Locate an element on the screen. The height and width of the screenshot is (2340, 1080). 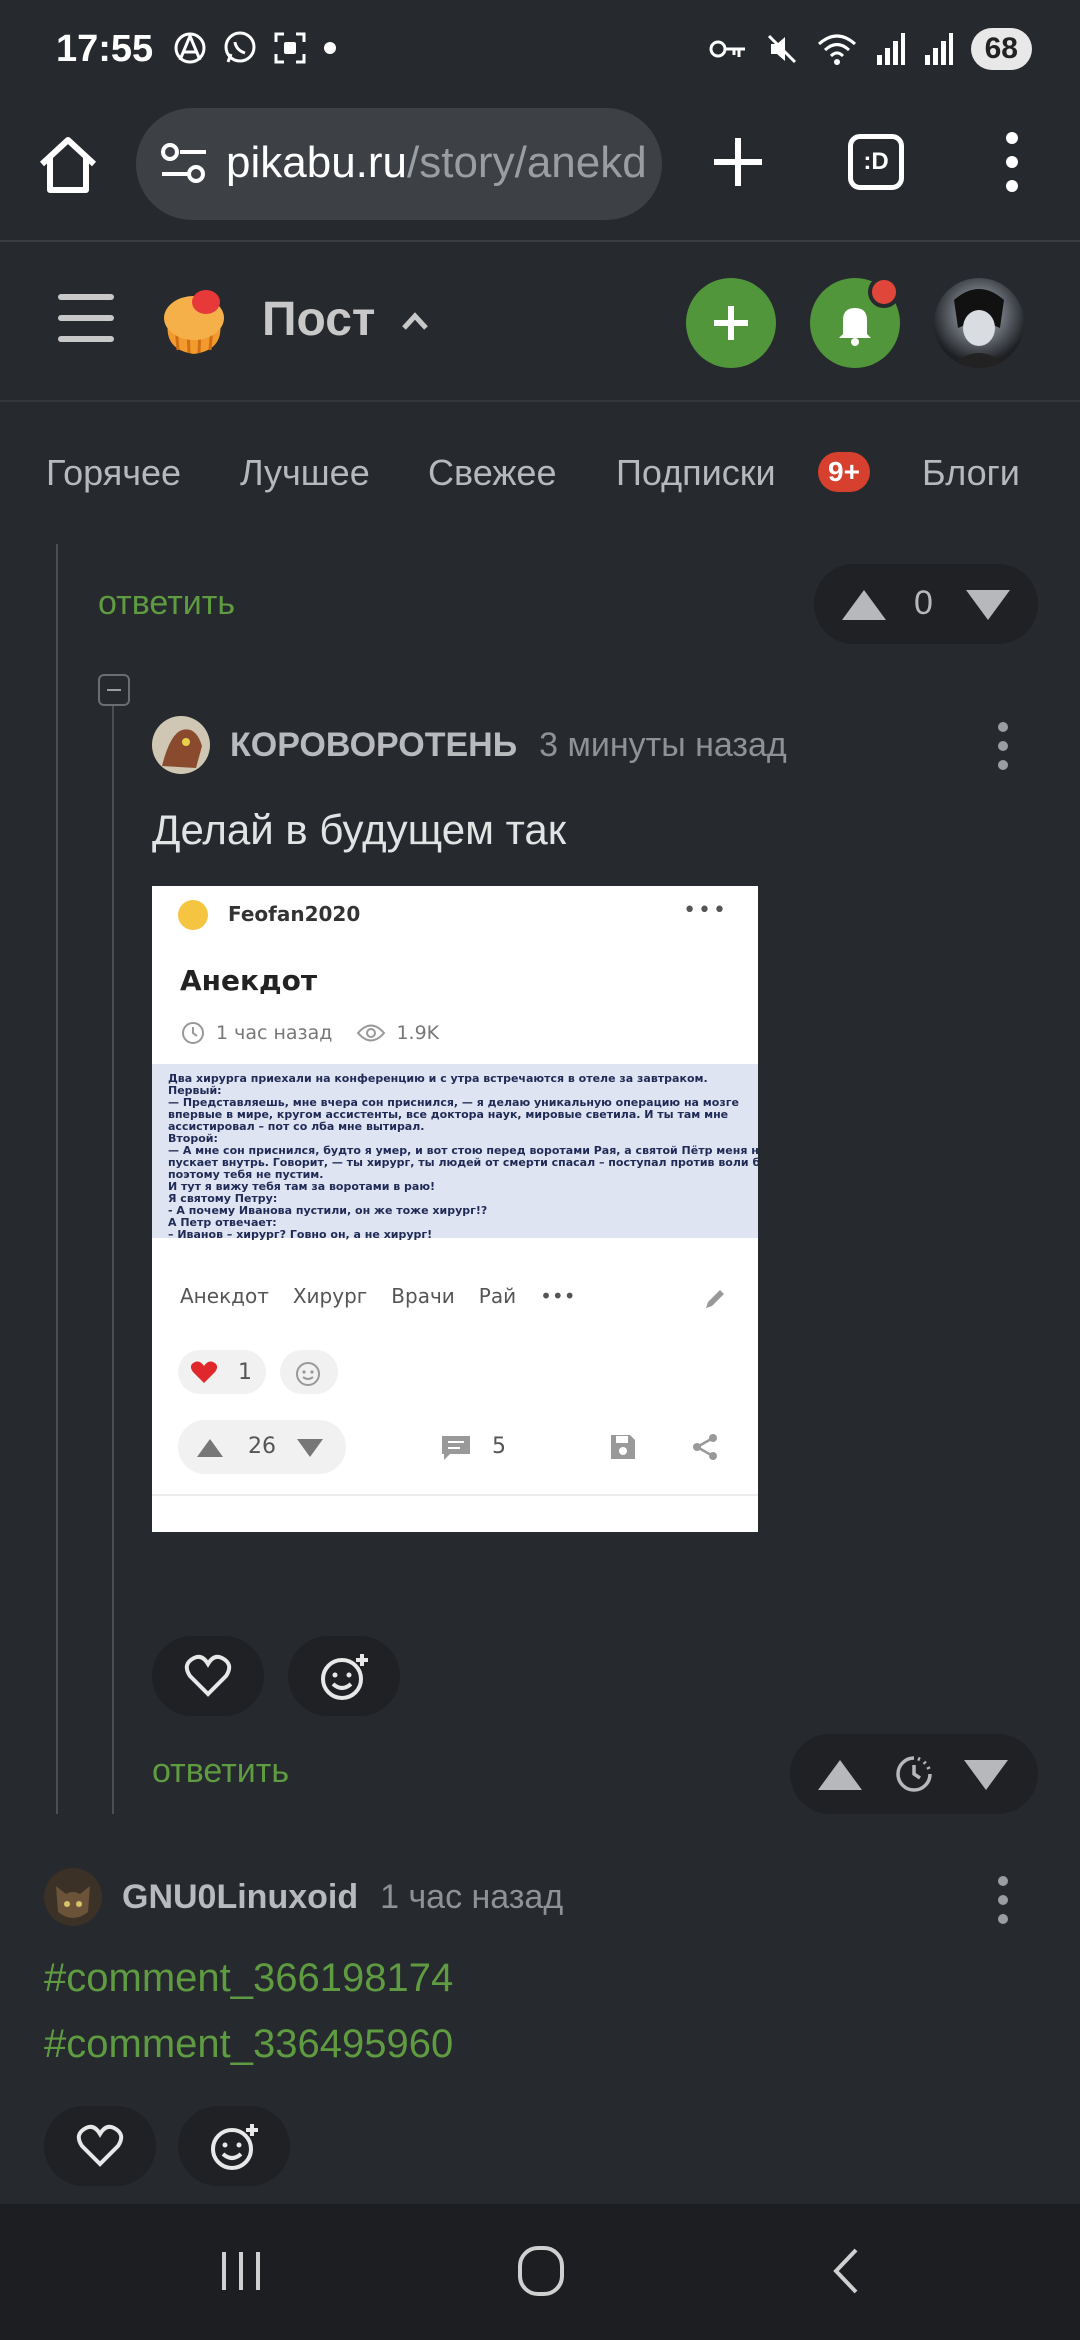
add-post-button is located at coordinates (731, 323).